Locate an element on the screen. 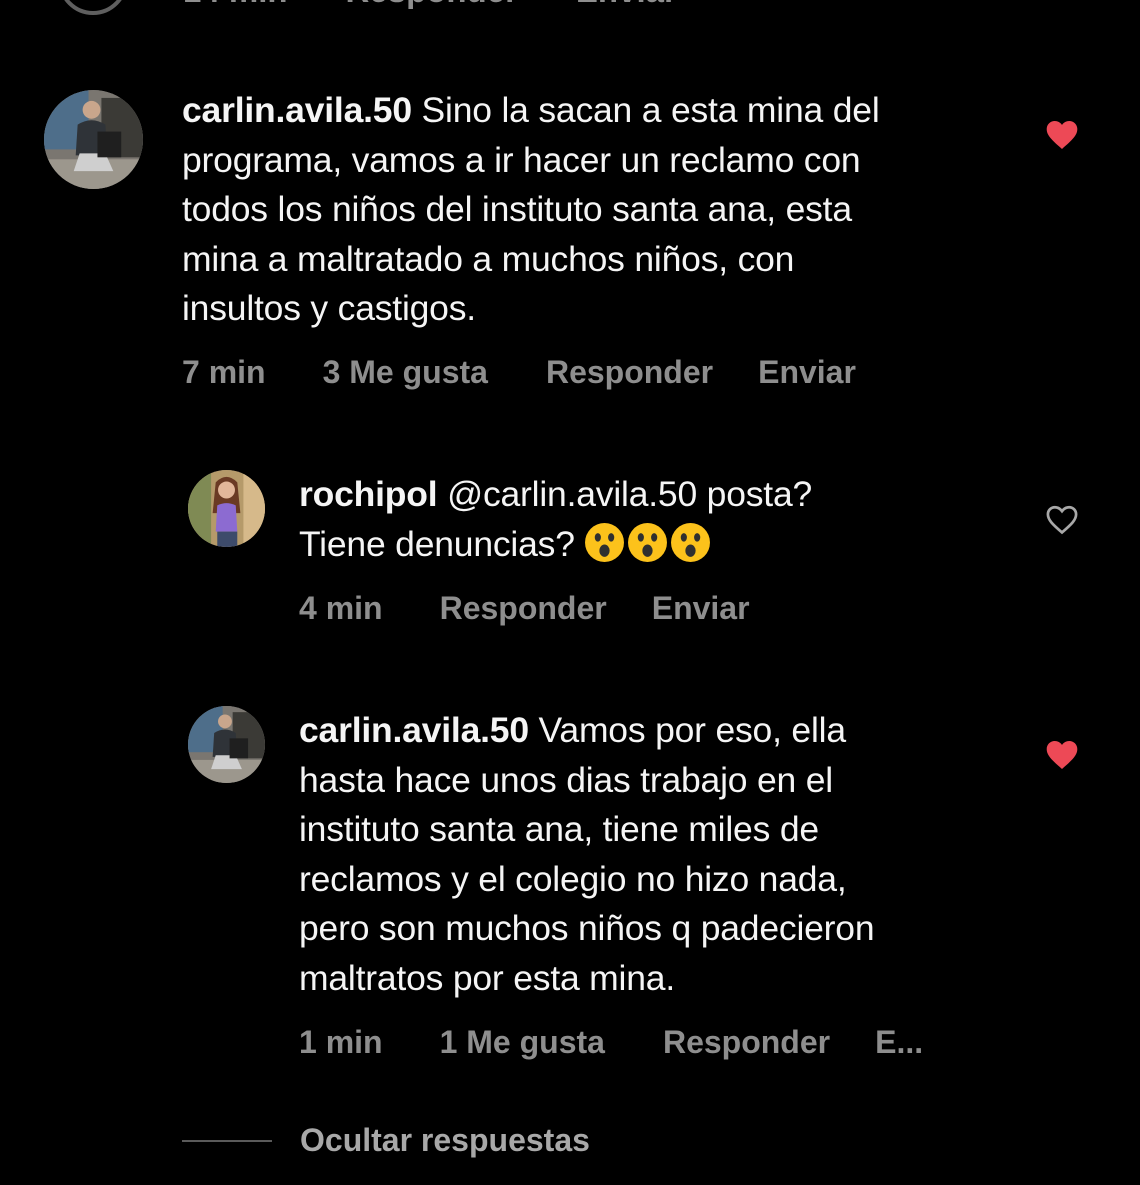 This screenshot has width=1140, height=1185. hide-replies-button: Ocultar respuestas is located at coordinates (386, 1140).